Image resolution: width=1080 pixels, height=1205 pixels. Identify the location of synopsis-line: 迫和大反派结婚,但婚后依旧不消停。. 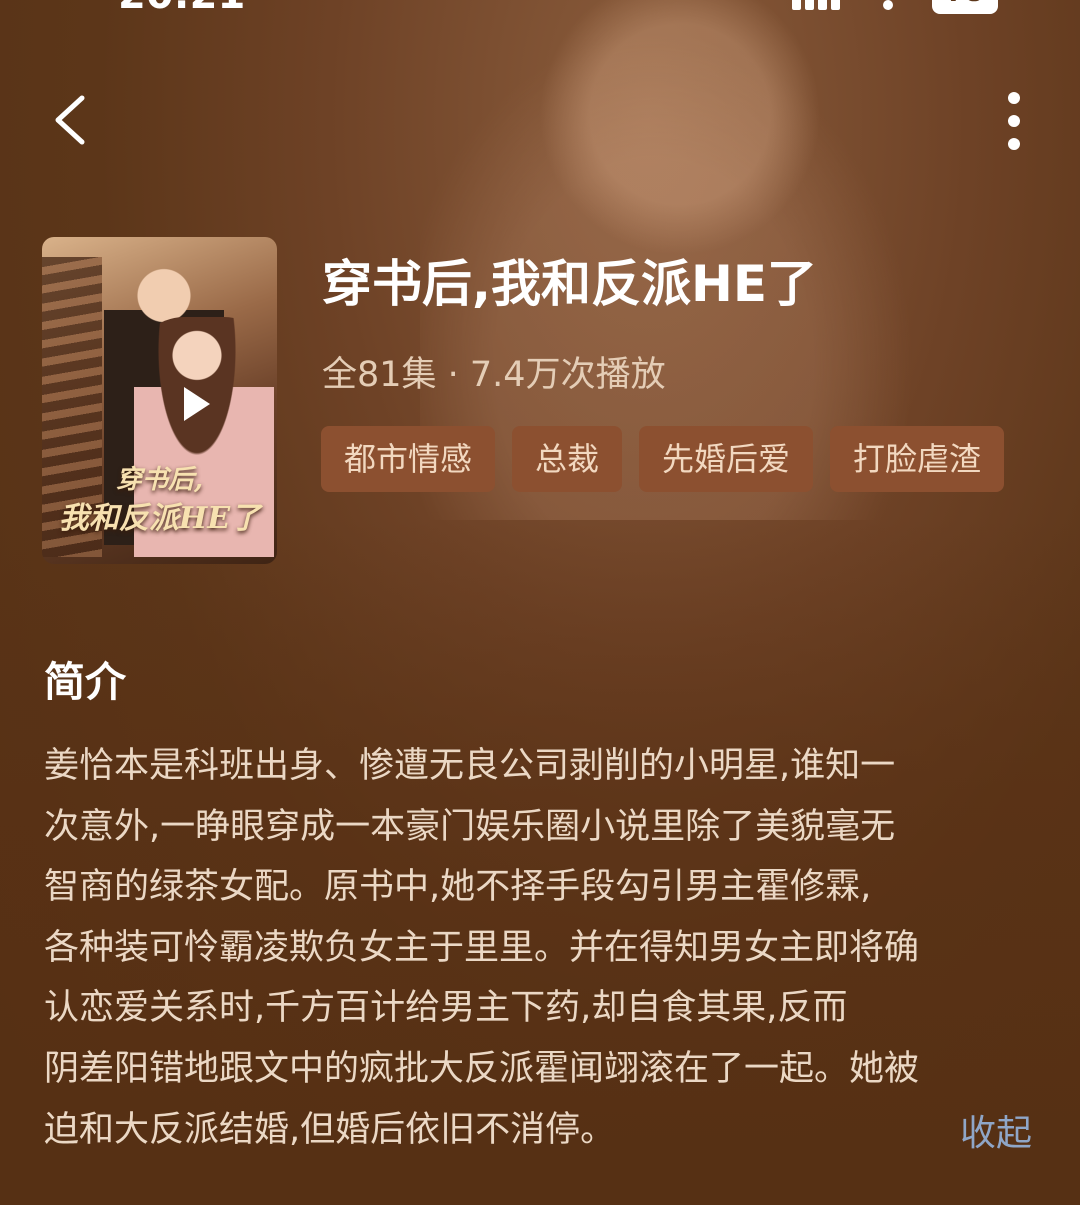
(330, 1129).